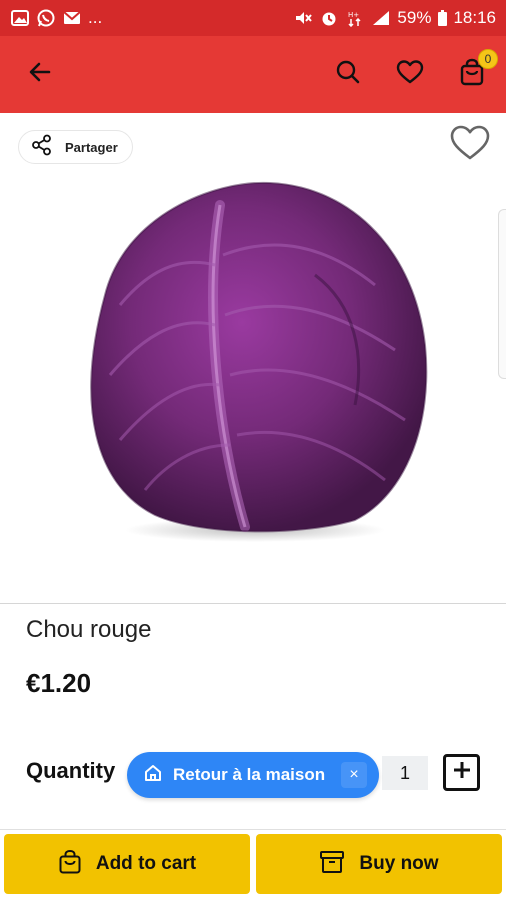 The height and width of the screenshot is (900, 506). What do you see at coordinates (89, 629) in the screenshot?
I see `product-name: Chou rouge` at bounding box center [89, 629].